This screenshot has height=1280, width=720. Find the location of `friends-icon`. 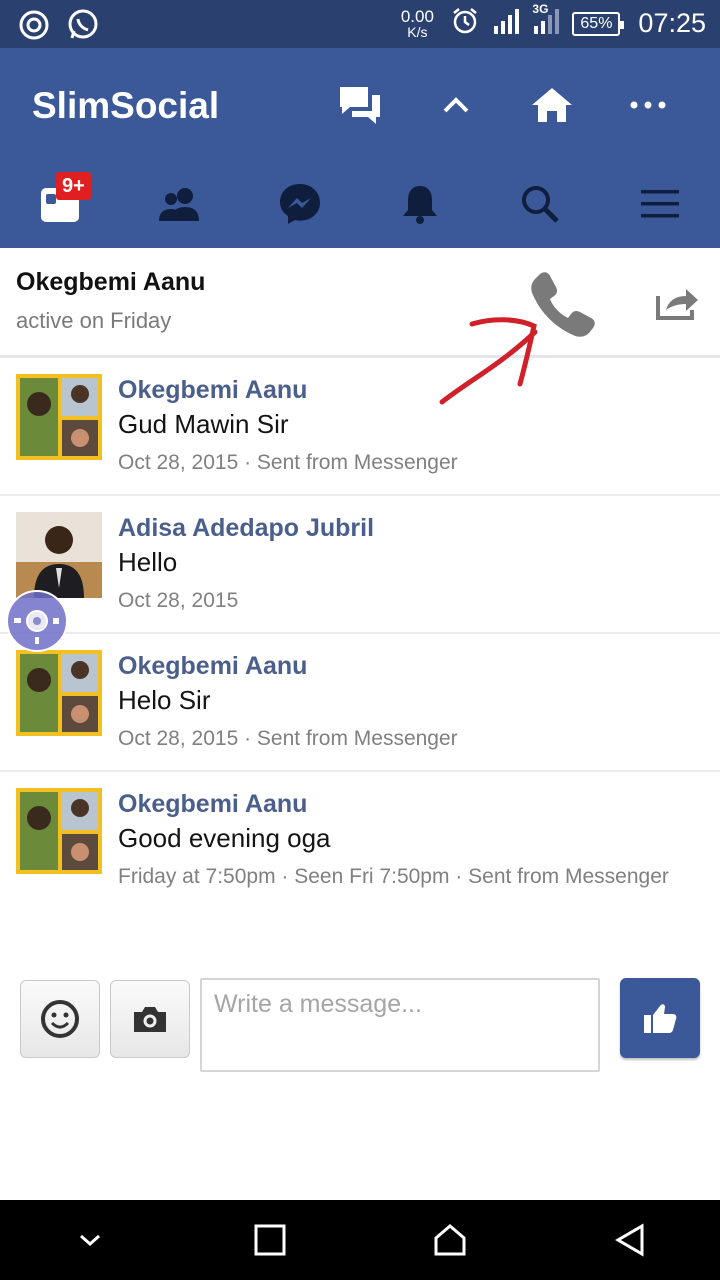

friends-icon is located at coordinates (179, 204).